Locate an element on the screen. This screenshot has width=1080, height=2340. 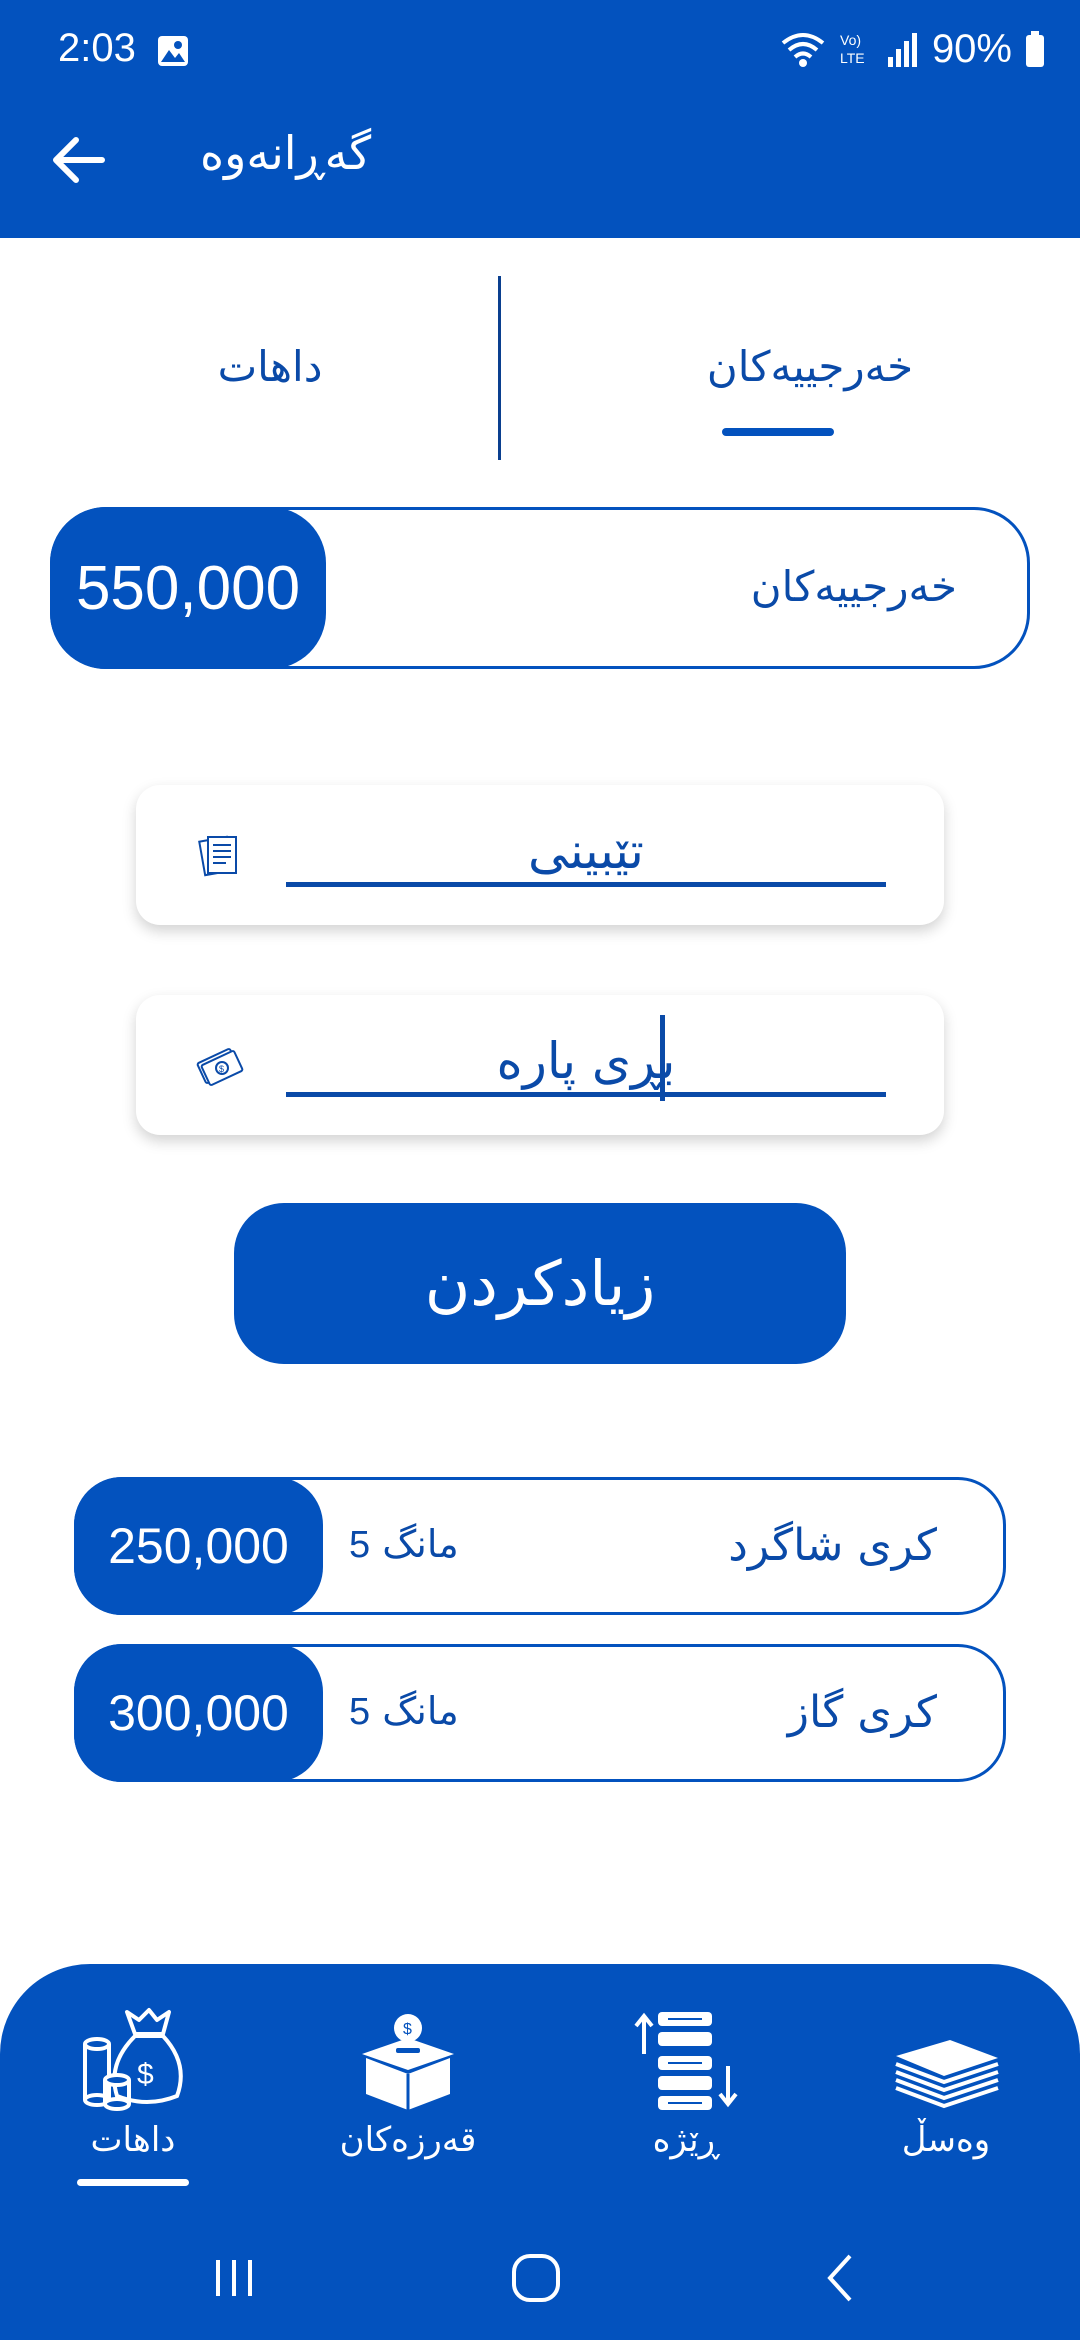
tab-income: داهات is located at coordinates (270, 370).